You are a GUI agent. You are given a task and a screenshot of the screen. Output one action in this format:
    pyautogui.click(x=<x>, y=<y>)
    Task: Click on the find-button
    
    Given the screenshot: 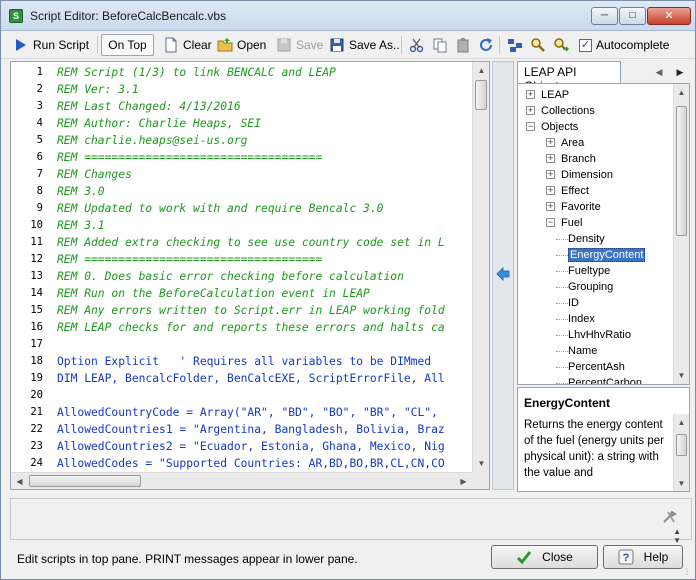 What is the action you would take?
    pyautogui.click(x=538, y=45)
    